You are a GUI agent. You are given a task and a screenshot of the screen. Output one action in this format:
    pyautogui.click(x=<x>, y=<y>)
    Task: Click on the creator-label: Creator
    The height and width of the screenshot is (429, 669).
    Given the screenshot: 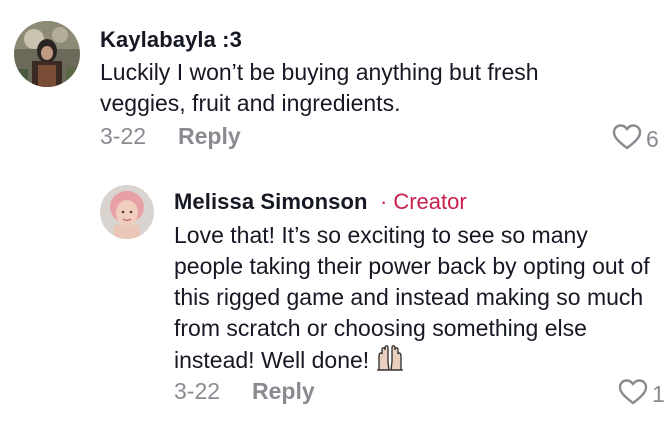 What is the action you would take?
    pyautogui.click(x=430, y=201)
    